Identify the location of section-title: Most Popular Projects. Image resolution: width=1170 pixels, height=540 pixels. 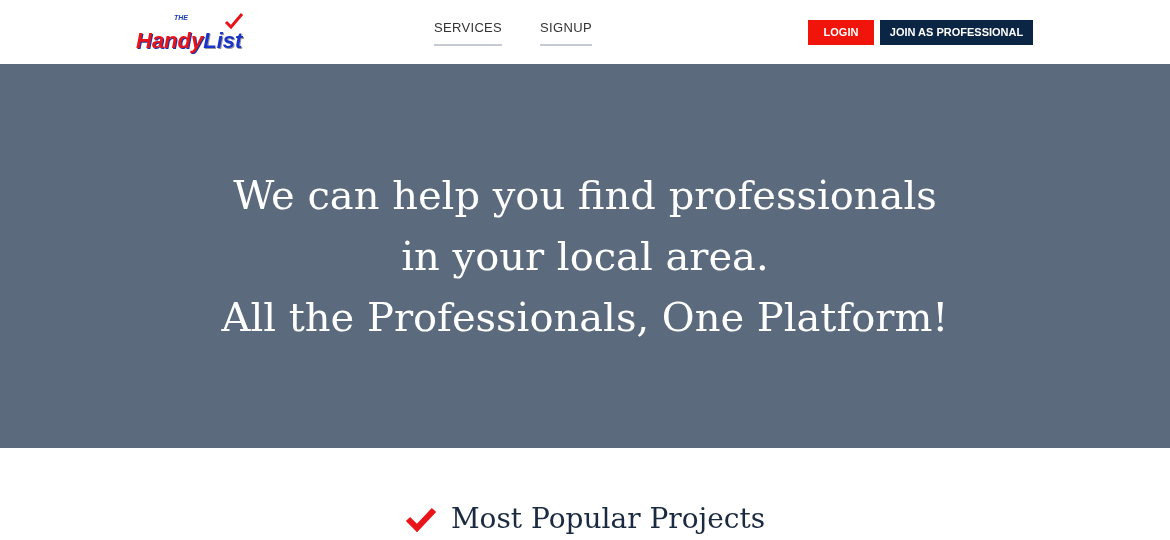
(608, 519).